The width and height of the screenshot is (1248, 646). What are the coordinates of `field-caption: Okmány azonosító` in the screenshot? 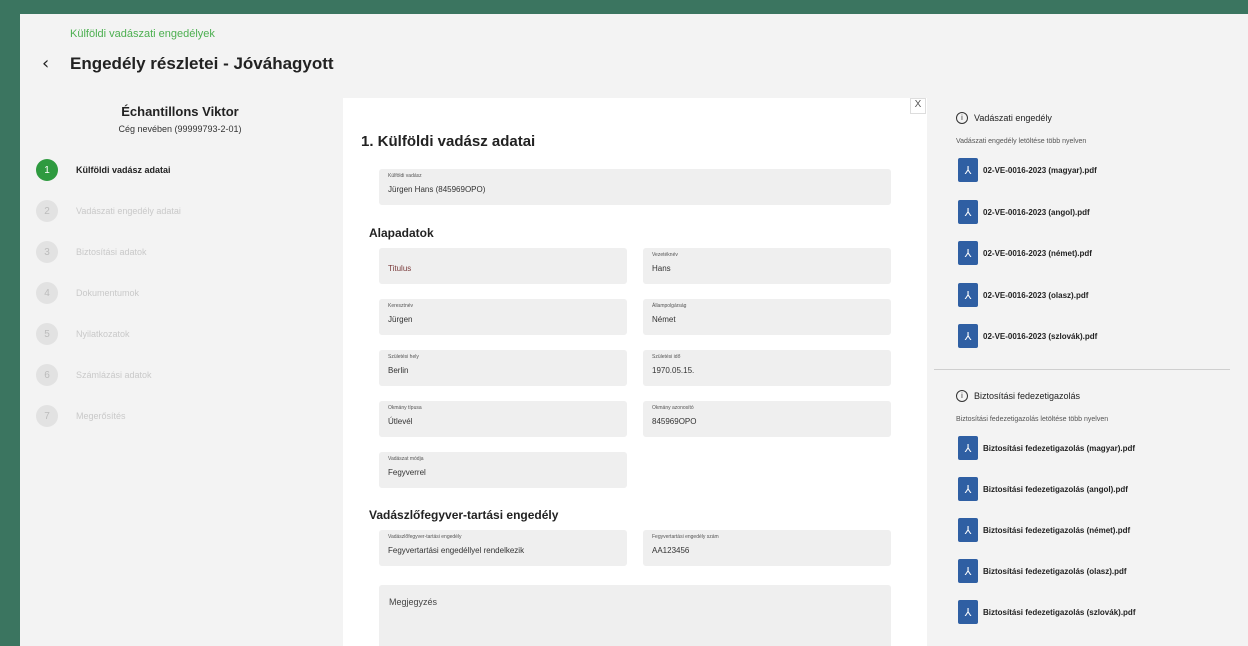 It's located at (673, 408).